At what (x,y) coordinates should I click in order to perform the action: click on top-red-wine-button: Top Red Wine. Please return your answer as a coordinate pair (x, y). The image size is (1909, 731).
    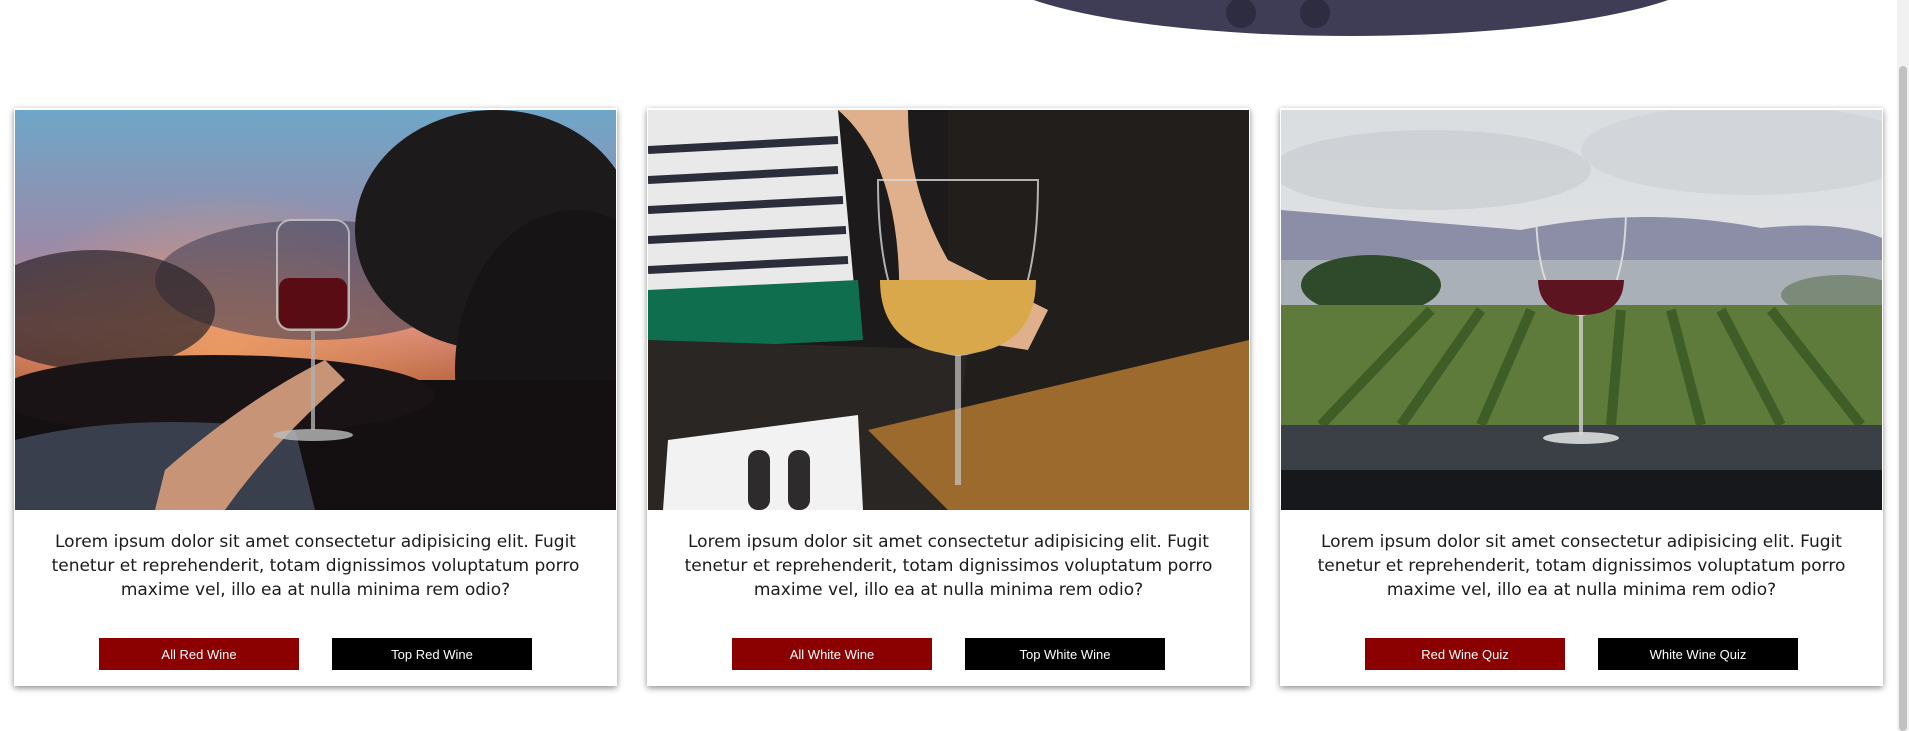
    Looking at the image, I should click on (432, 654).